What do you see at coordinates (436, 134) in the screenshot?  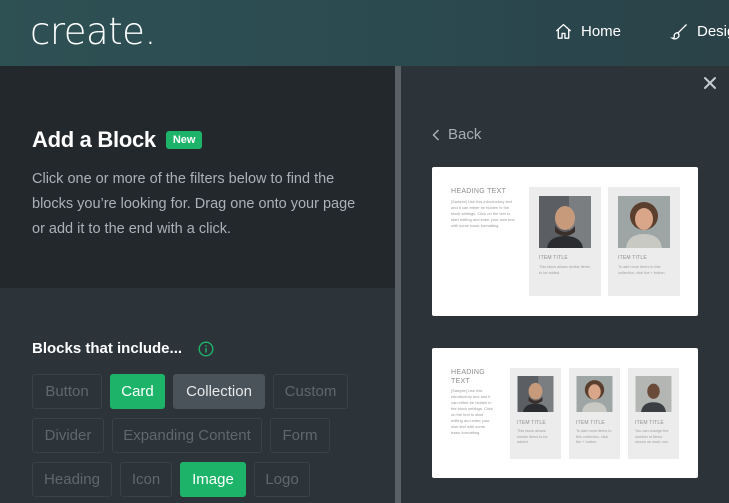 I see `chevron-left-icon` at bounding box center [436, 134].